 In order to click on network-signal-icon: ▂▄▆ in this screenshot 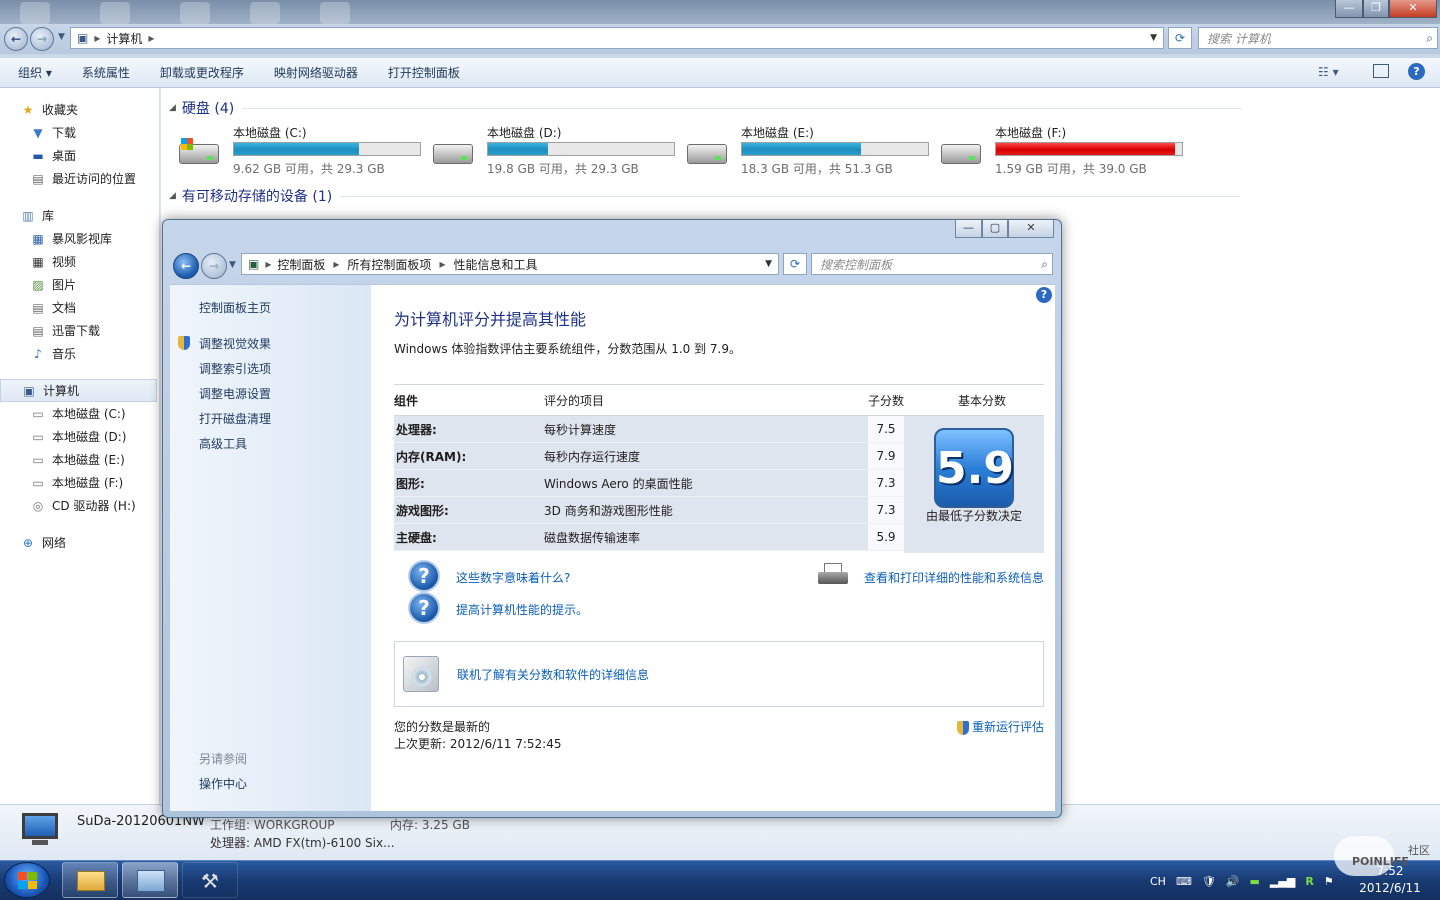, I will do `click(1282, 881)`.